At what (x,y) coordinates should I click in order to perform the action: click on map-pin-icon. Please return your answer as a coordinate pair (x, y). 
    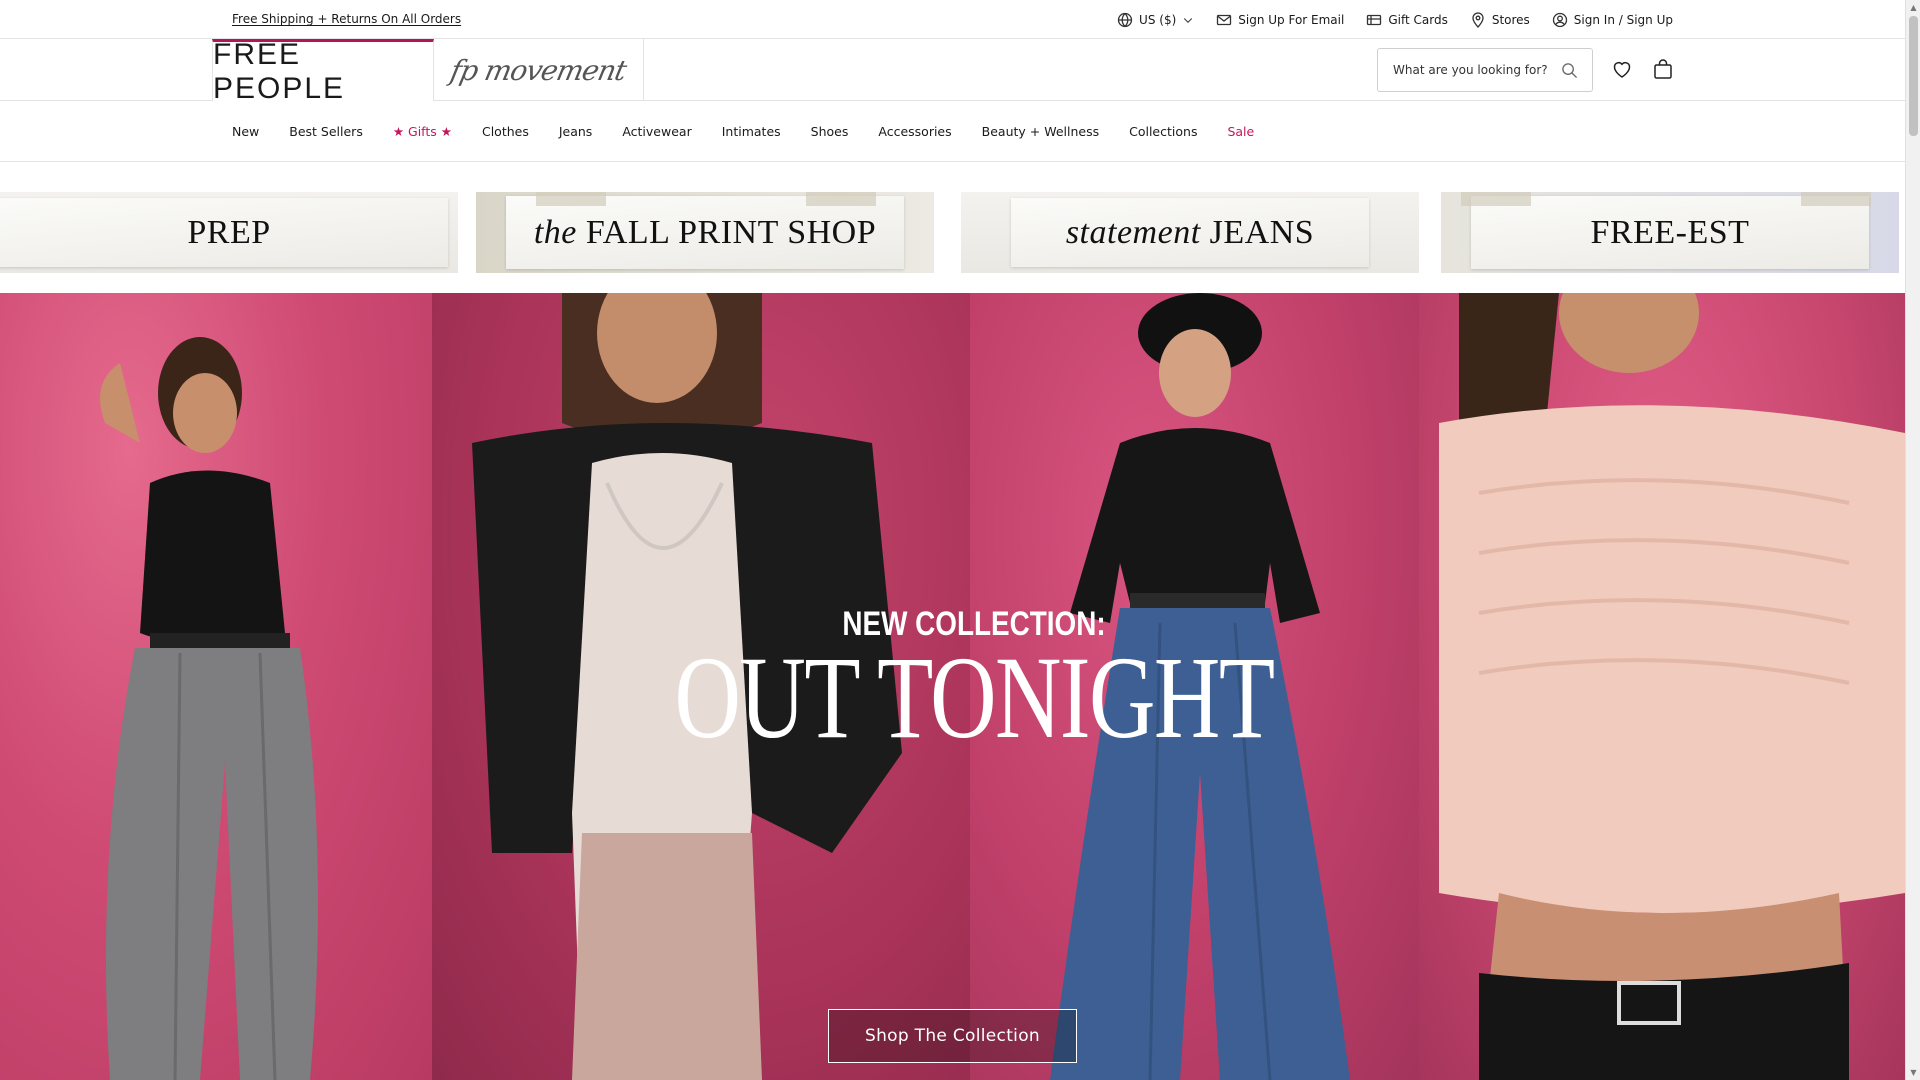
    Looking at the image, I should click on (1478, 19).